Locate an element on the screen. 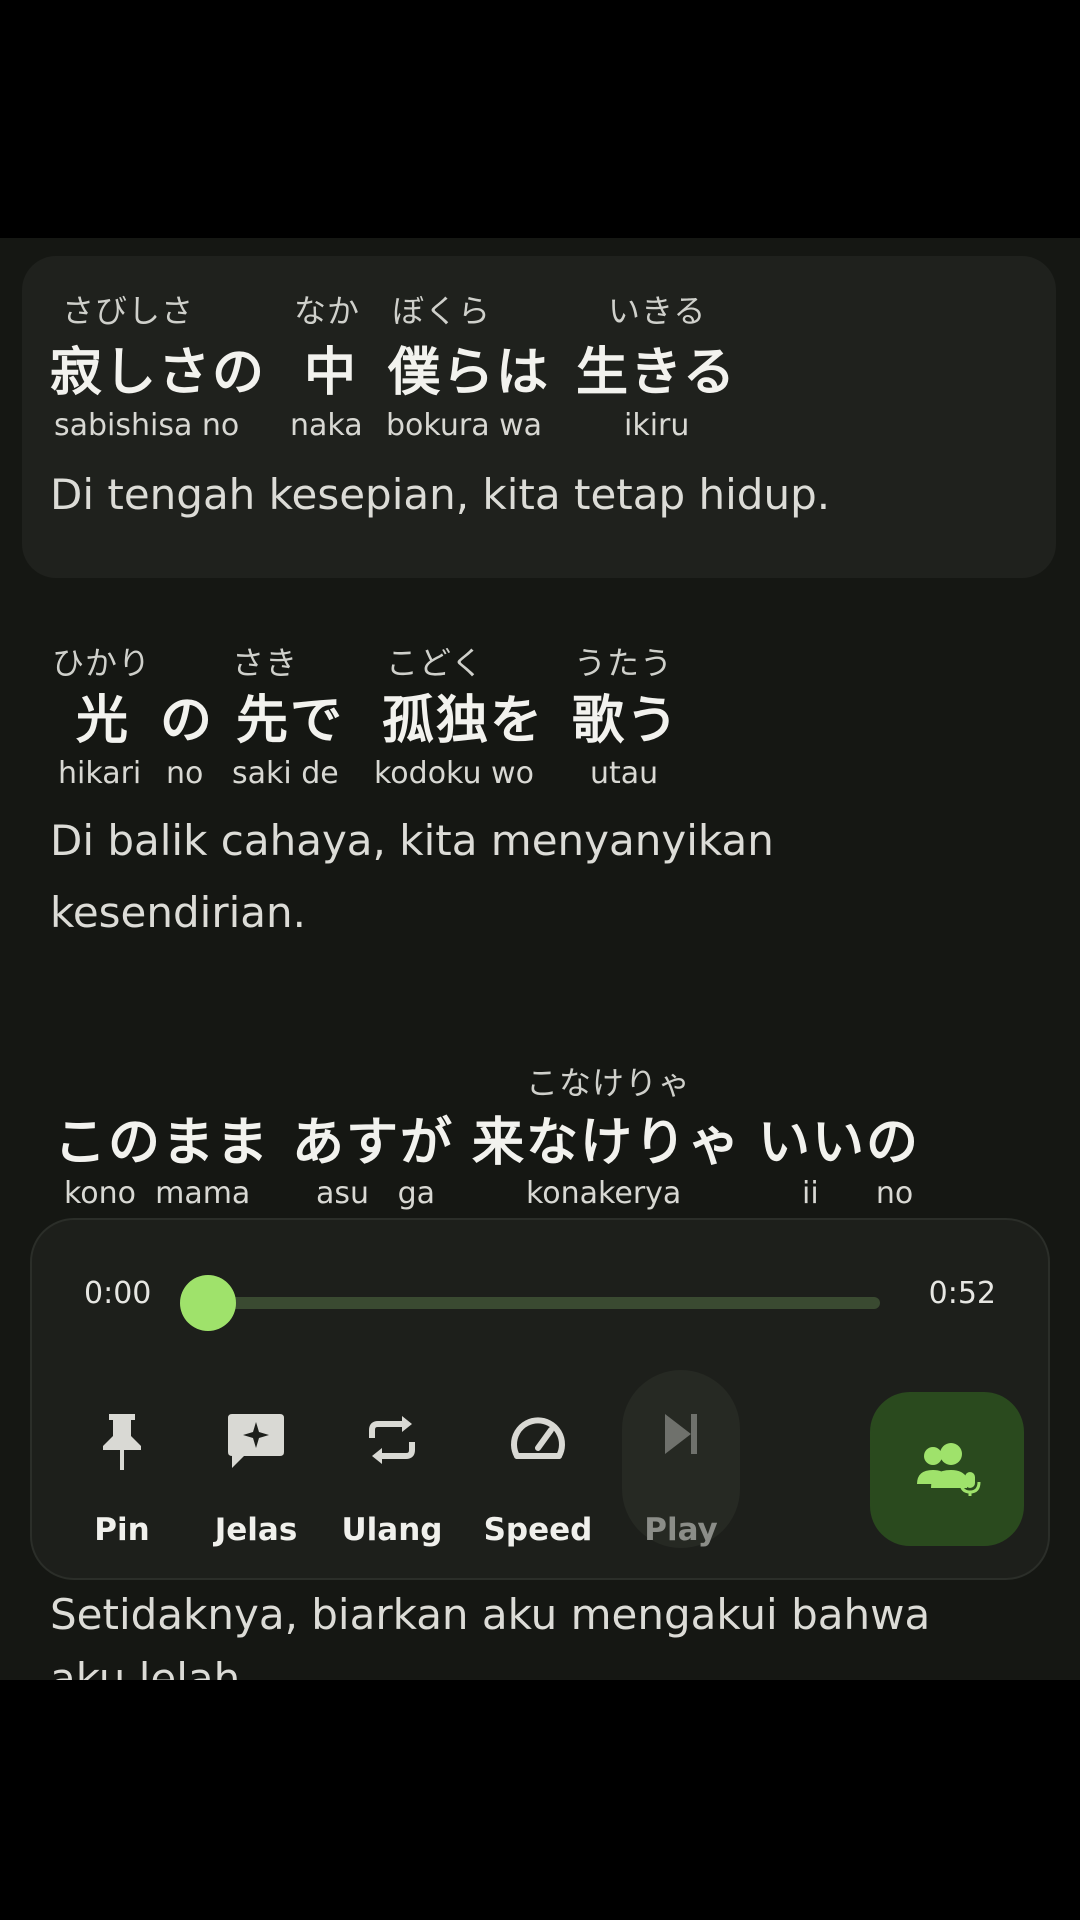  romaji: ii no is located at coordinates (858, 1193).